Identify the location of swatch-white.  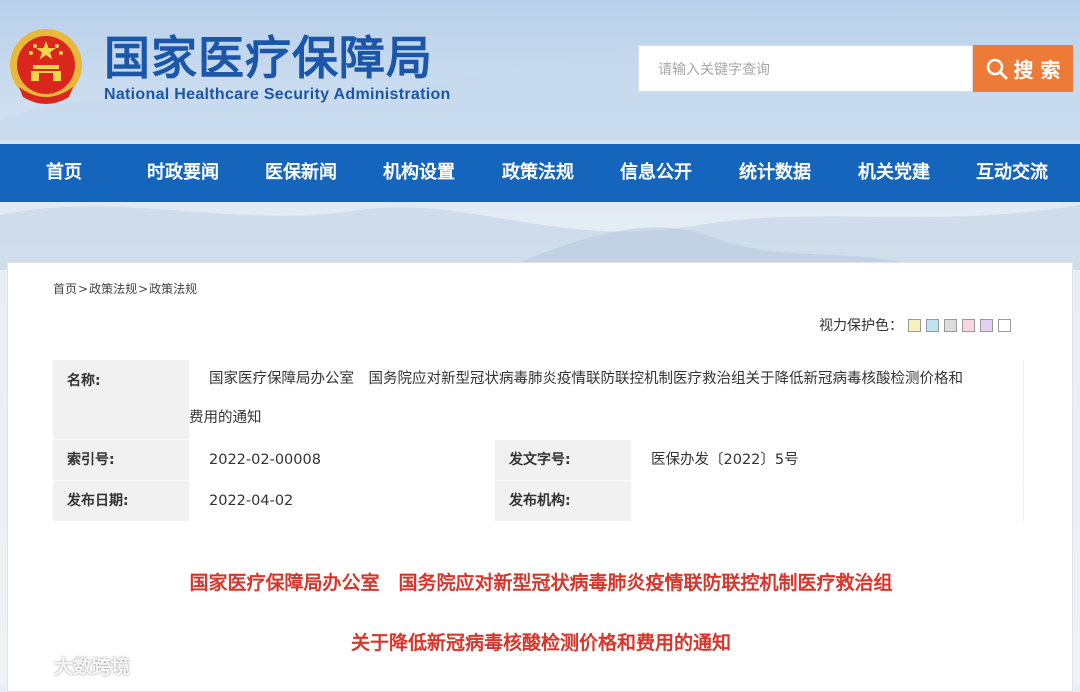
(1004, 325).